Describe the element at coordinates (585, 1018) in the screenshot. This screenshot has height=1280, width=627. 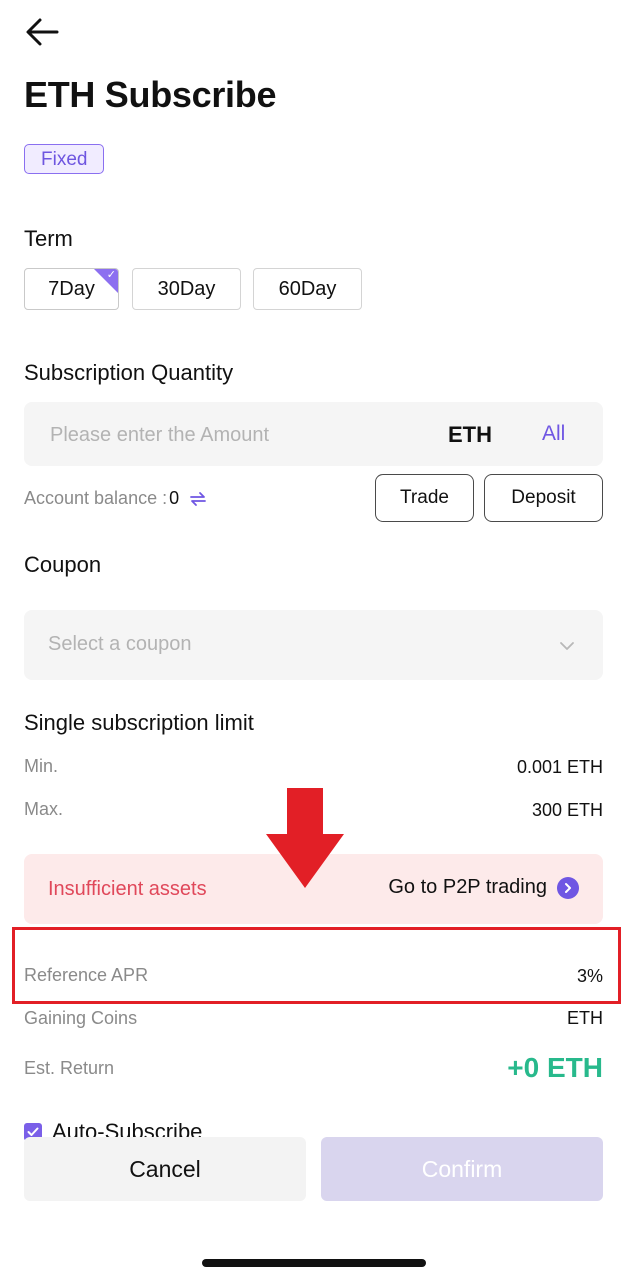
I see `gaining-coins-value: ETH` at that location.